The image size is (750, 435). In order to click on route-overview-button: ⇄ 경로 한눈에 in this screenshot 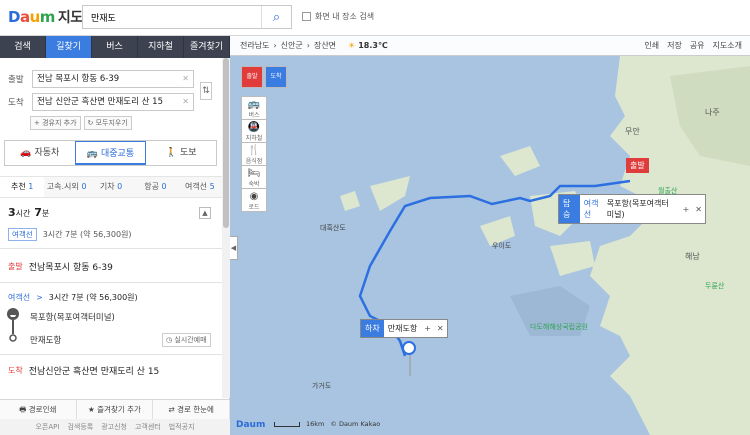, I will do `click(192, 409)`.